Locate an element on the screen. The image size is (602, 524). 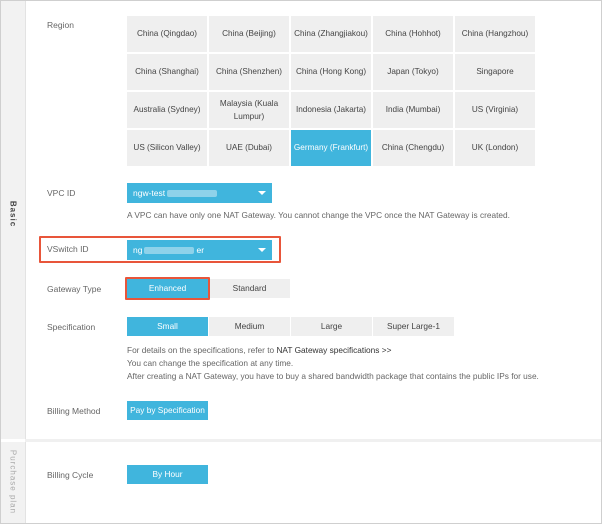
billing-method-label: Billing Method is located at coordinates (74, 411).